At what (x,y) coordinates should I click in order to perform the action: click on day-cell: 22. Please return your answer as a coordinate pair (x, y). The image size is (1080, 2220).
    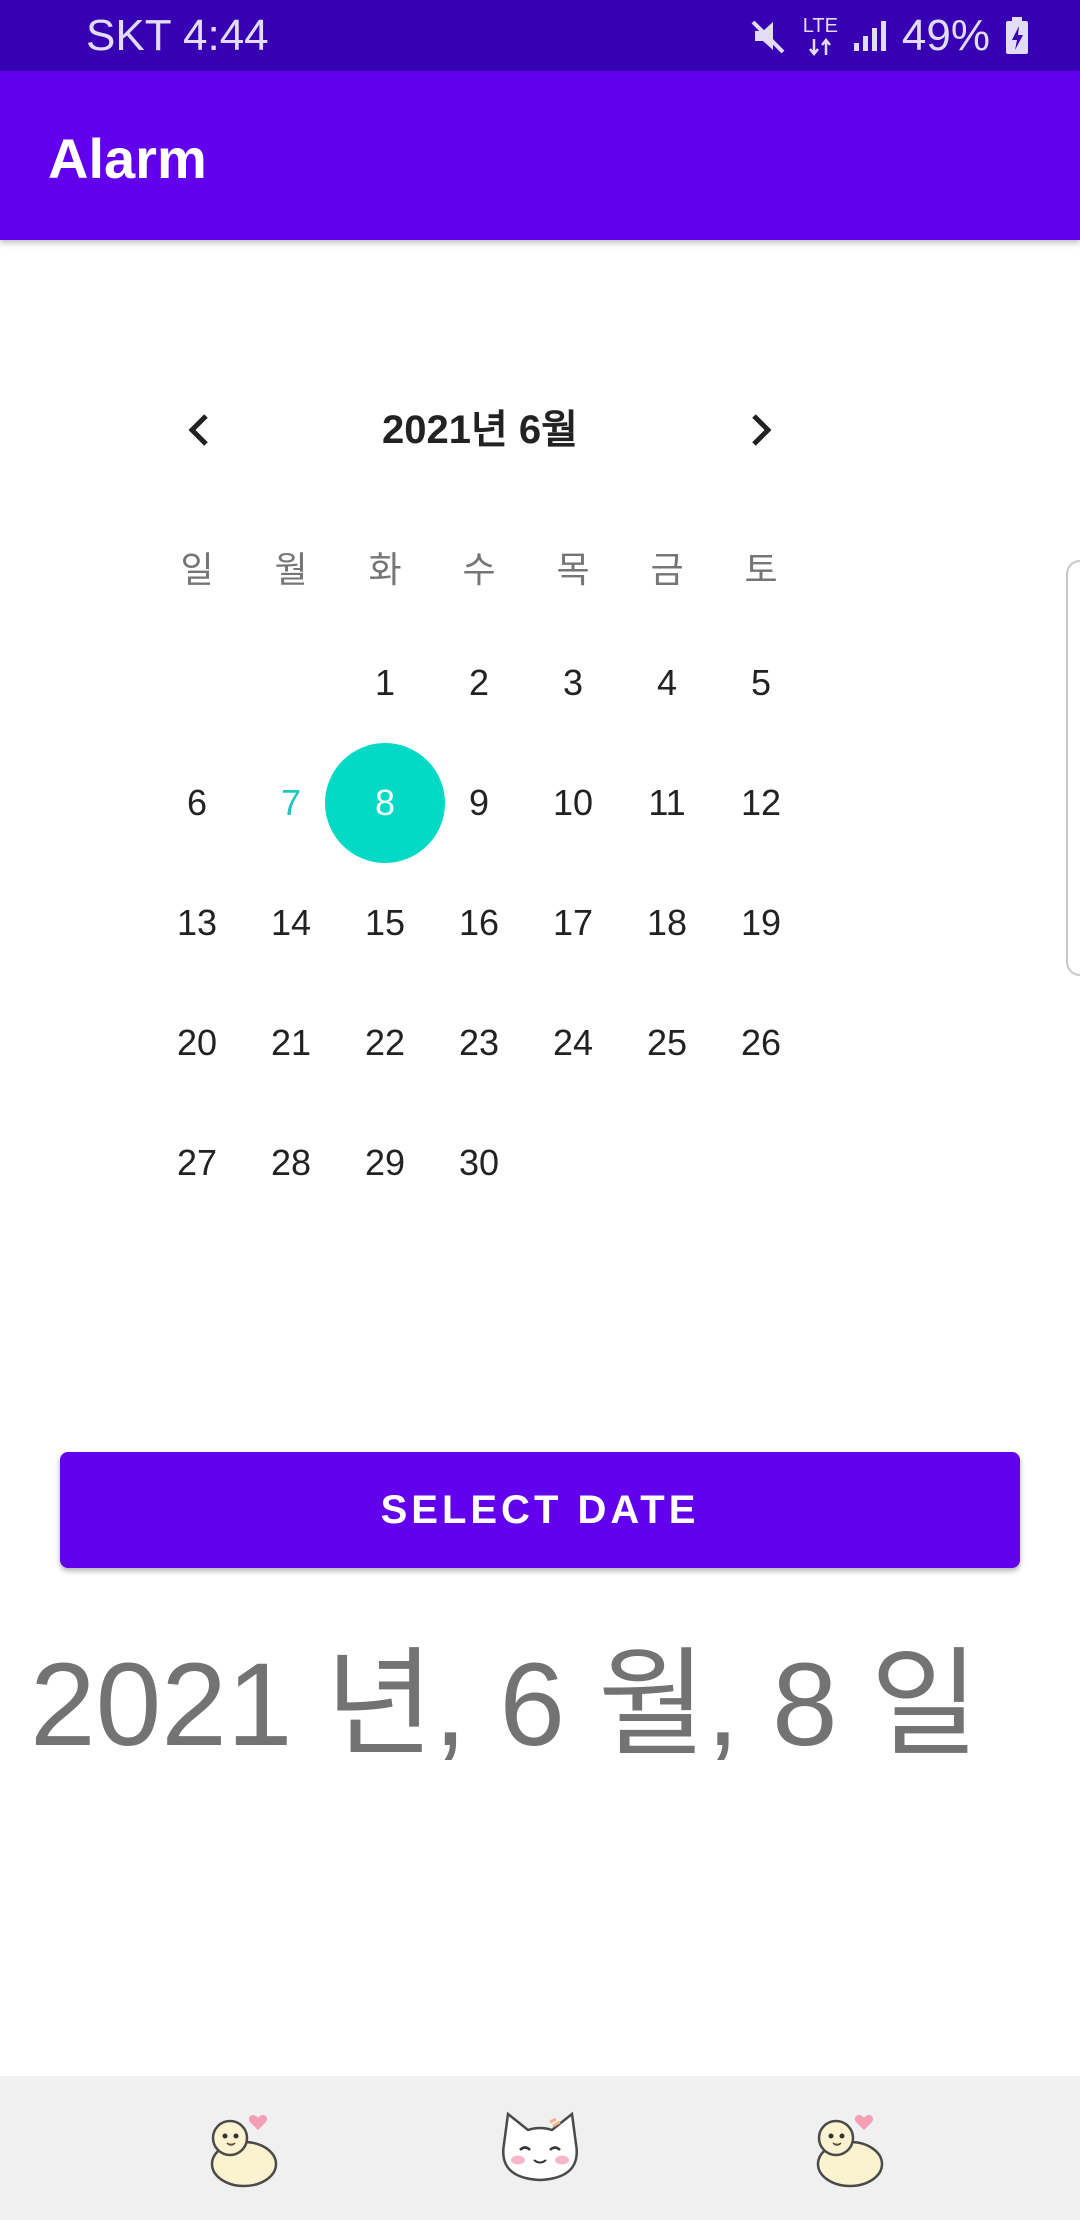
    Looking at the image, I should click on (385, 1043).